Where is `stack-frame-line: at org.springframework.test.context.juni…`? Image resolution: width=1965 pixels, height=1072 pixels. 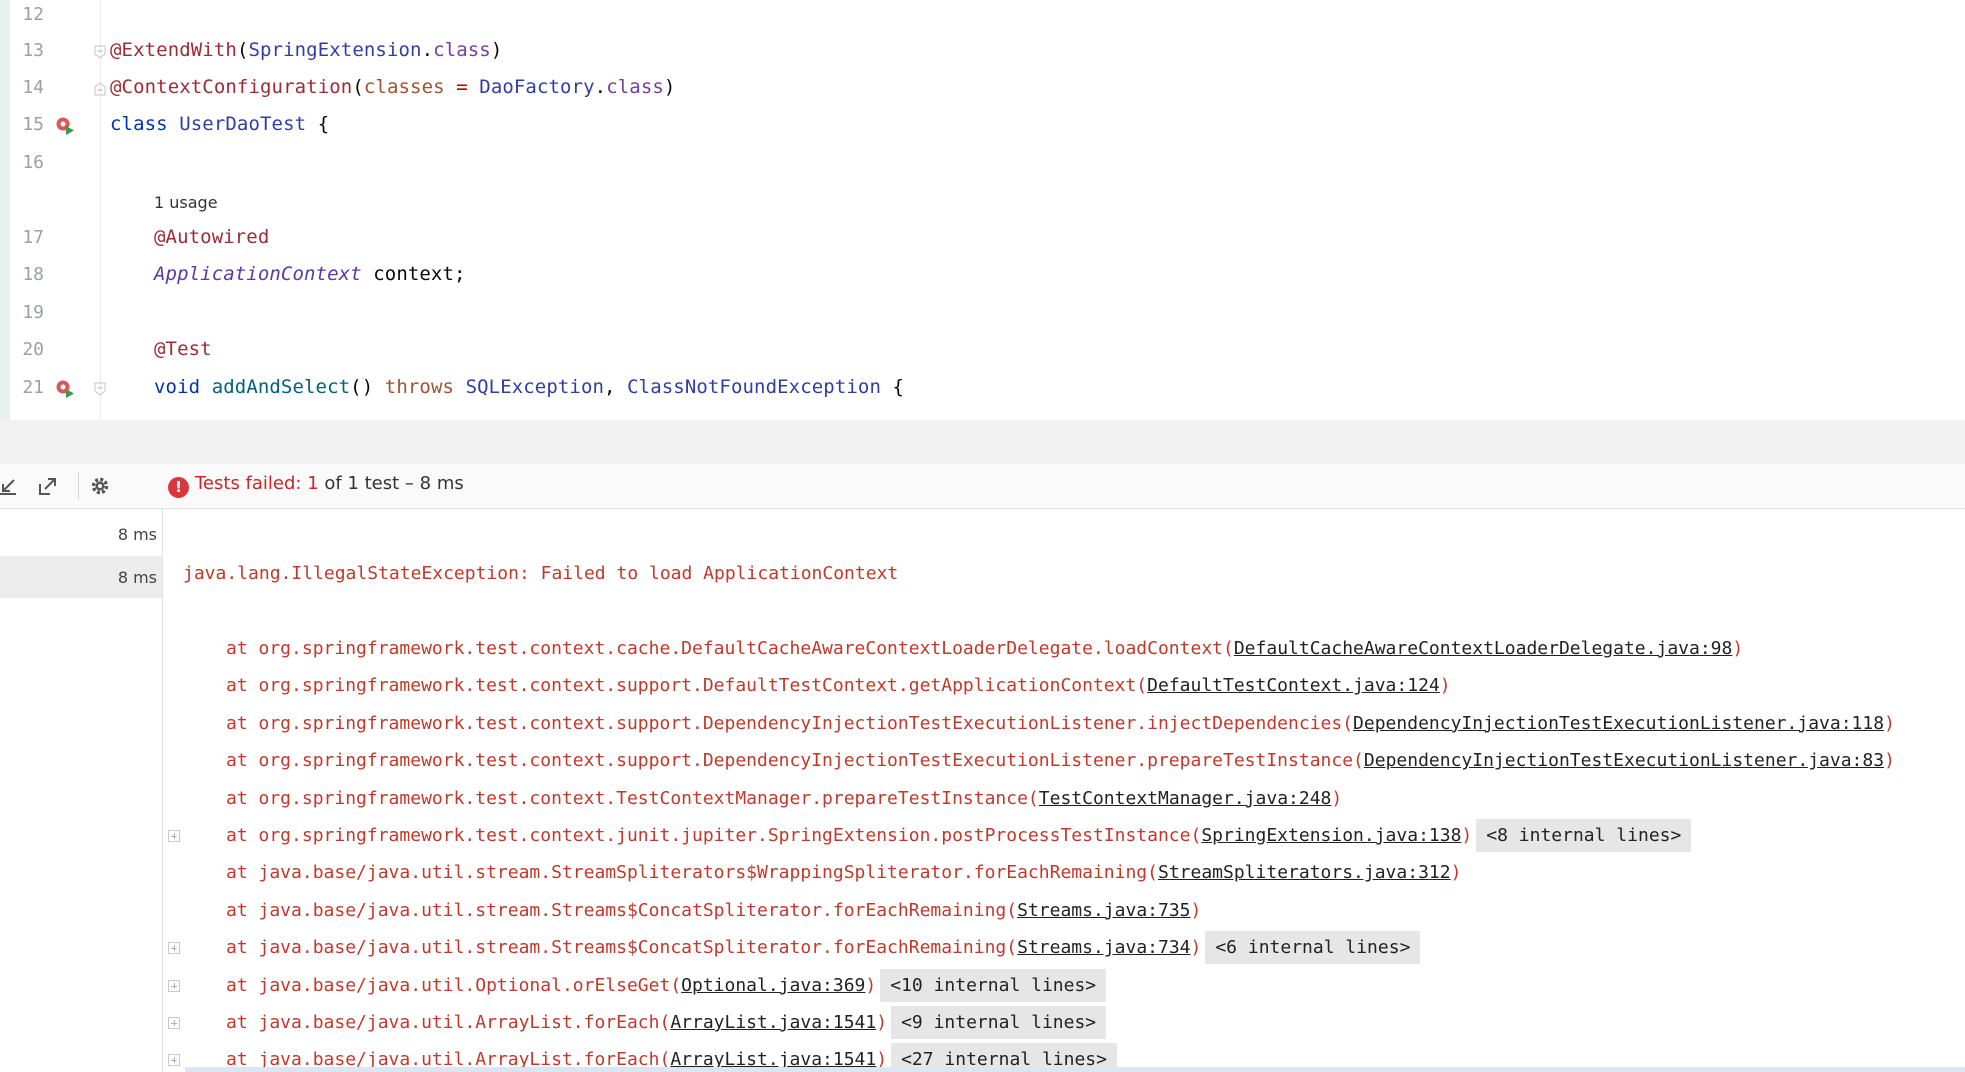 stack-frame-line: at org.springframework.test.context.juni… is located at coordinates (1064, 837).